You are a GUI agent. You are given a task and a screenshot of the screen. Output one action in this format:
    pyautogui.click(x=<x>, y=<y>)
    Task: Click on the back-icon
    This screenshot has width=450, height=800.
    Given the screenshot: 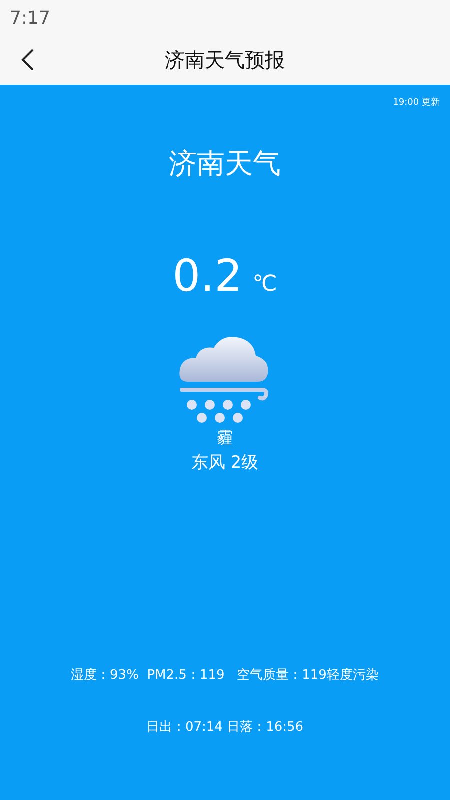 What is the action you would take?
    pyautogui.click(x=28, y=60)
    